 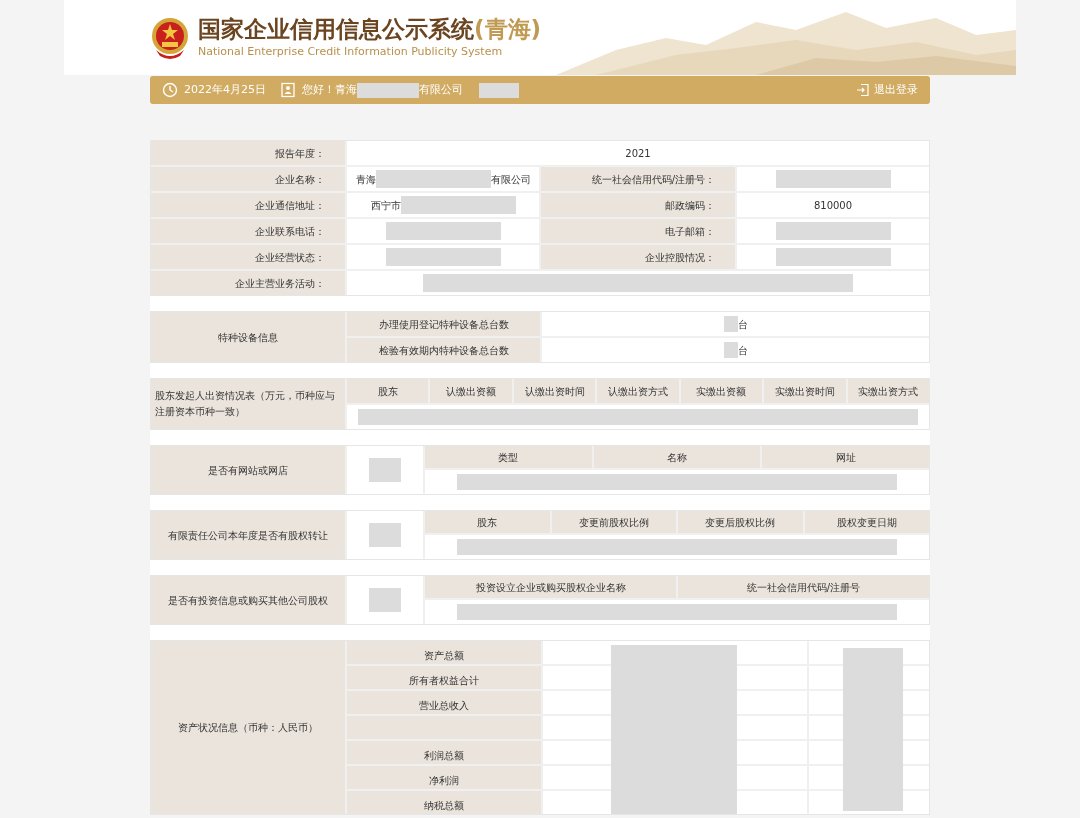 What do you see at coordinates (336, 30) in the screenshot?
I see `site-title: 国家企业信用信息公示系统` at bounding box center [336, 30].